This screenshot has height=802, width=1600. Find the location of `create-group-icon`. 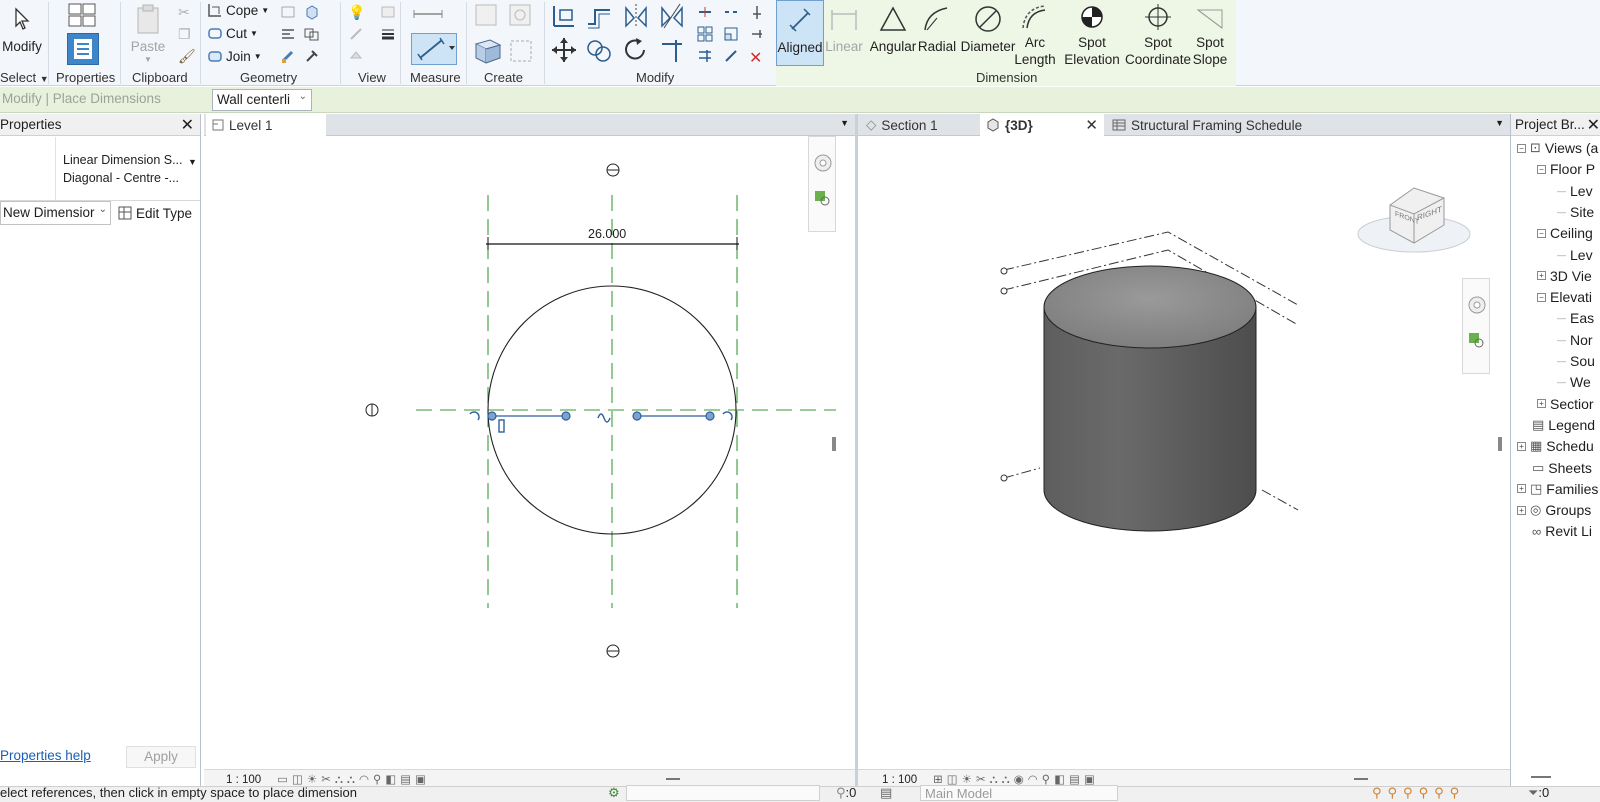

create-group-icon is located at coordinates (488, 51).